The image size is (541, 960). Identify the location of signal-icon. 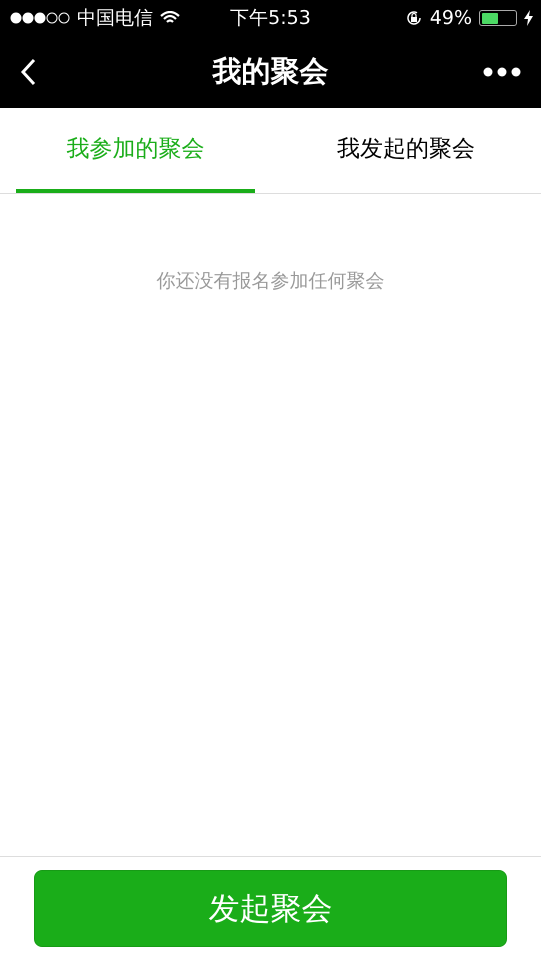
(40, 18).